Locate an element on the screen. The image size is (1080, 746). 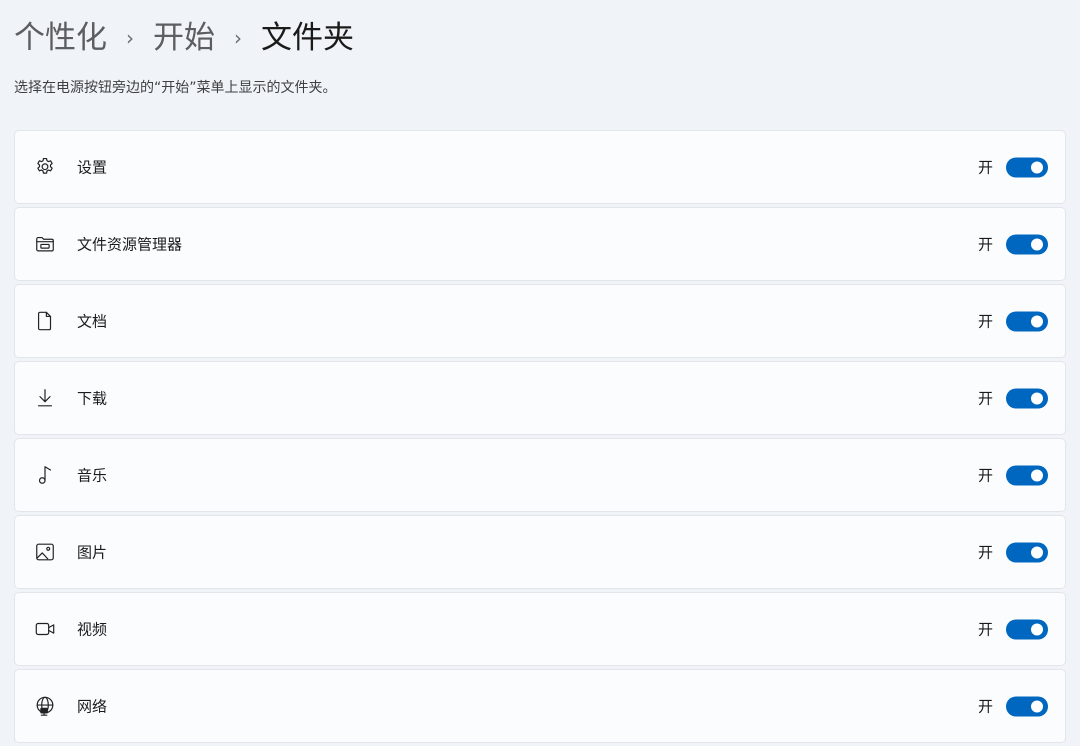
image-icon is located at coordinates (45, 552).